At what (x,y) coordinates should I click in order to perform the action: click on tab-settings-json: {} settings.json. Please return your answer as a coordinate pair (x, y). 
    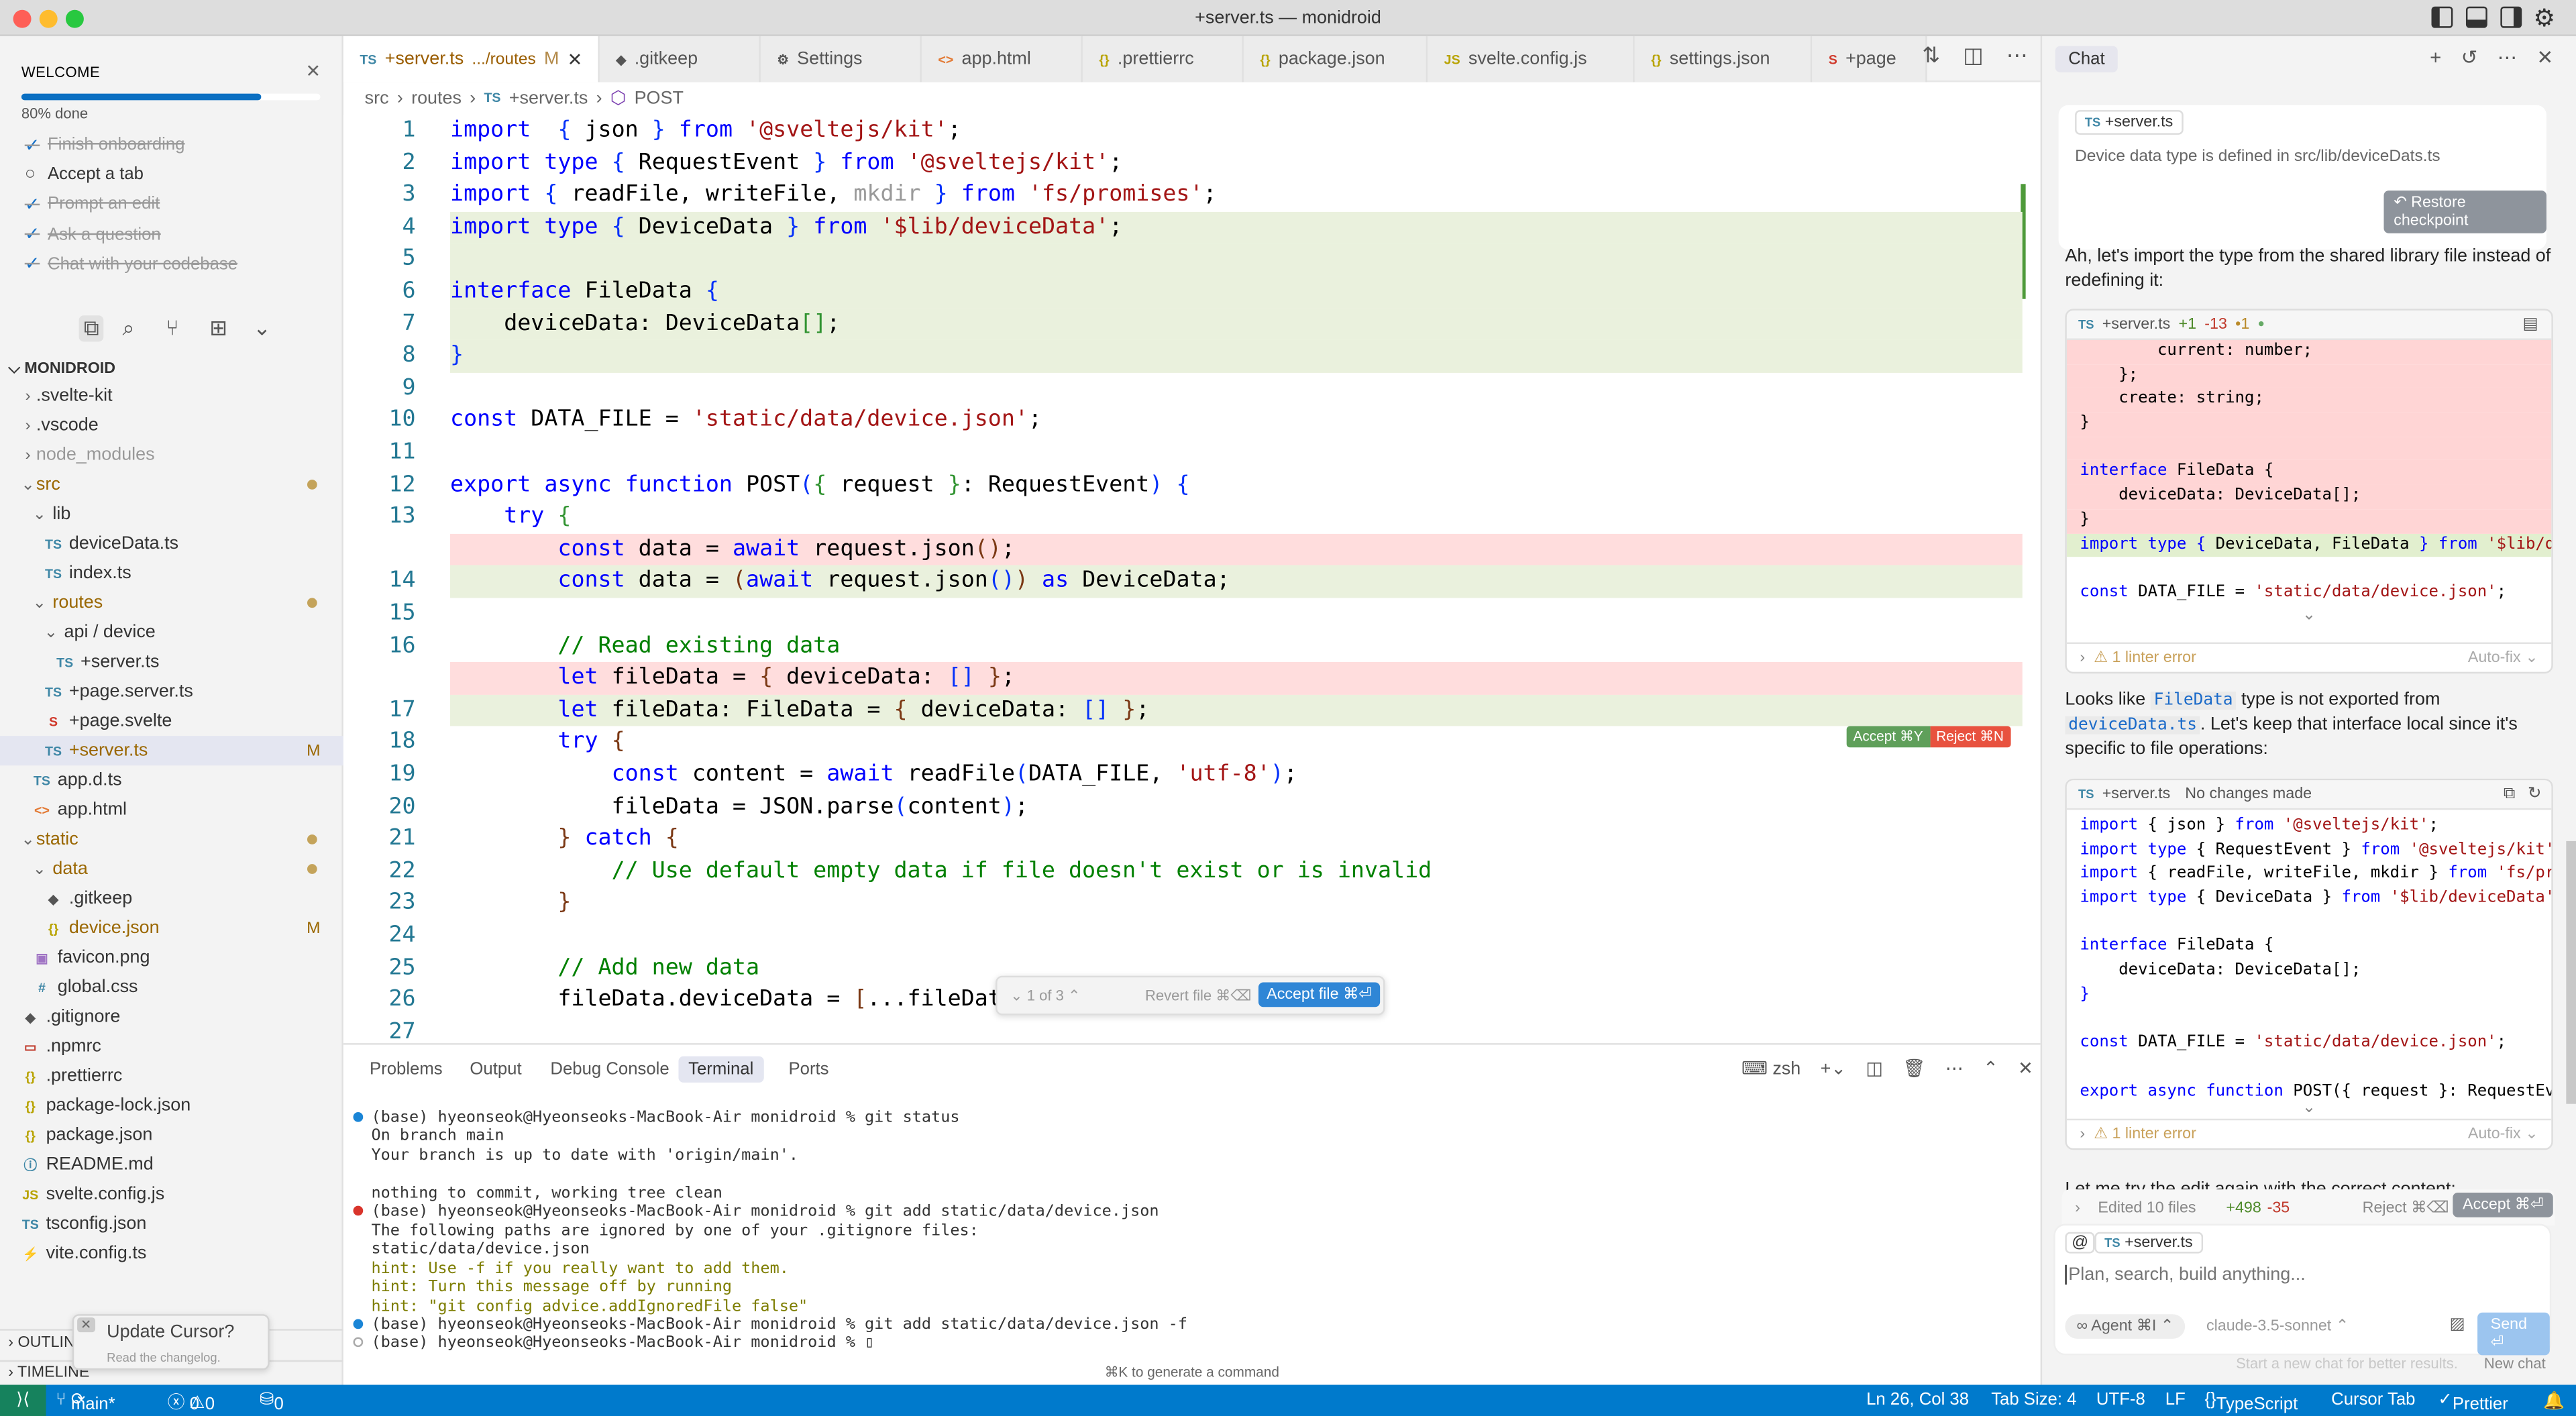
    Looking at the image, I should click on (1723, 60).